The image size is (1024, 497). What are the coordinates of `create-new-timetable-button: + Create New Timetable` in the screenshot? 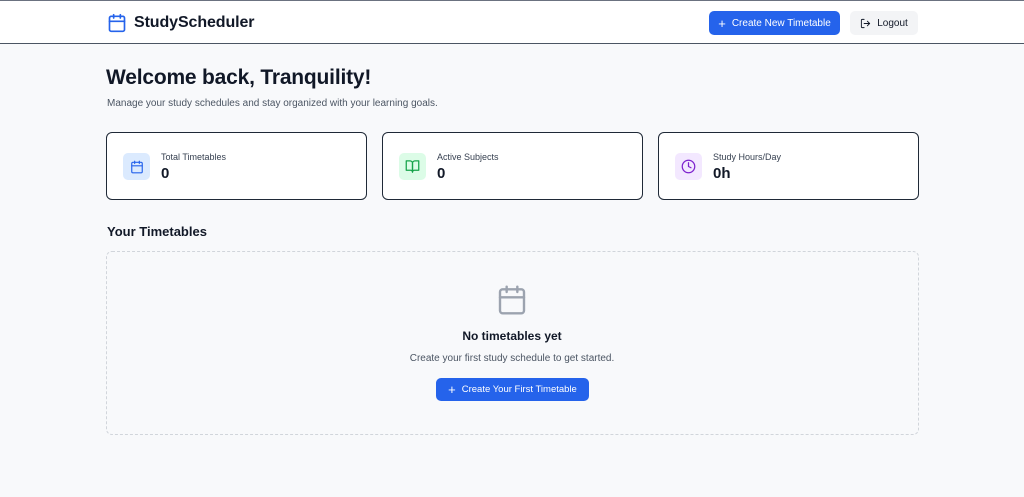 It's located at (774, 23).